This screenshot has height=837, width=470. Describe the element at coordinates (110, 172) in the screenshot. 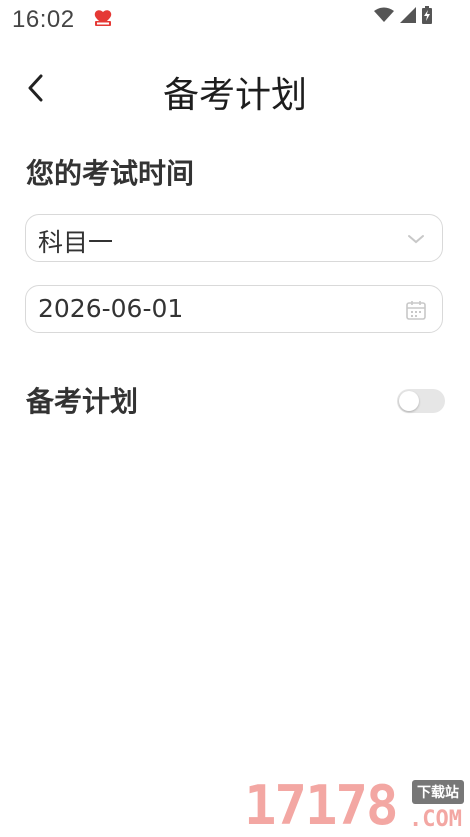

I see `exam-time-heading: 您的考试时间` at that location.